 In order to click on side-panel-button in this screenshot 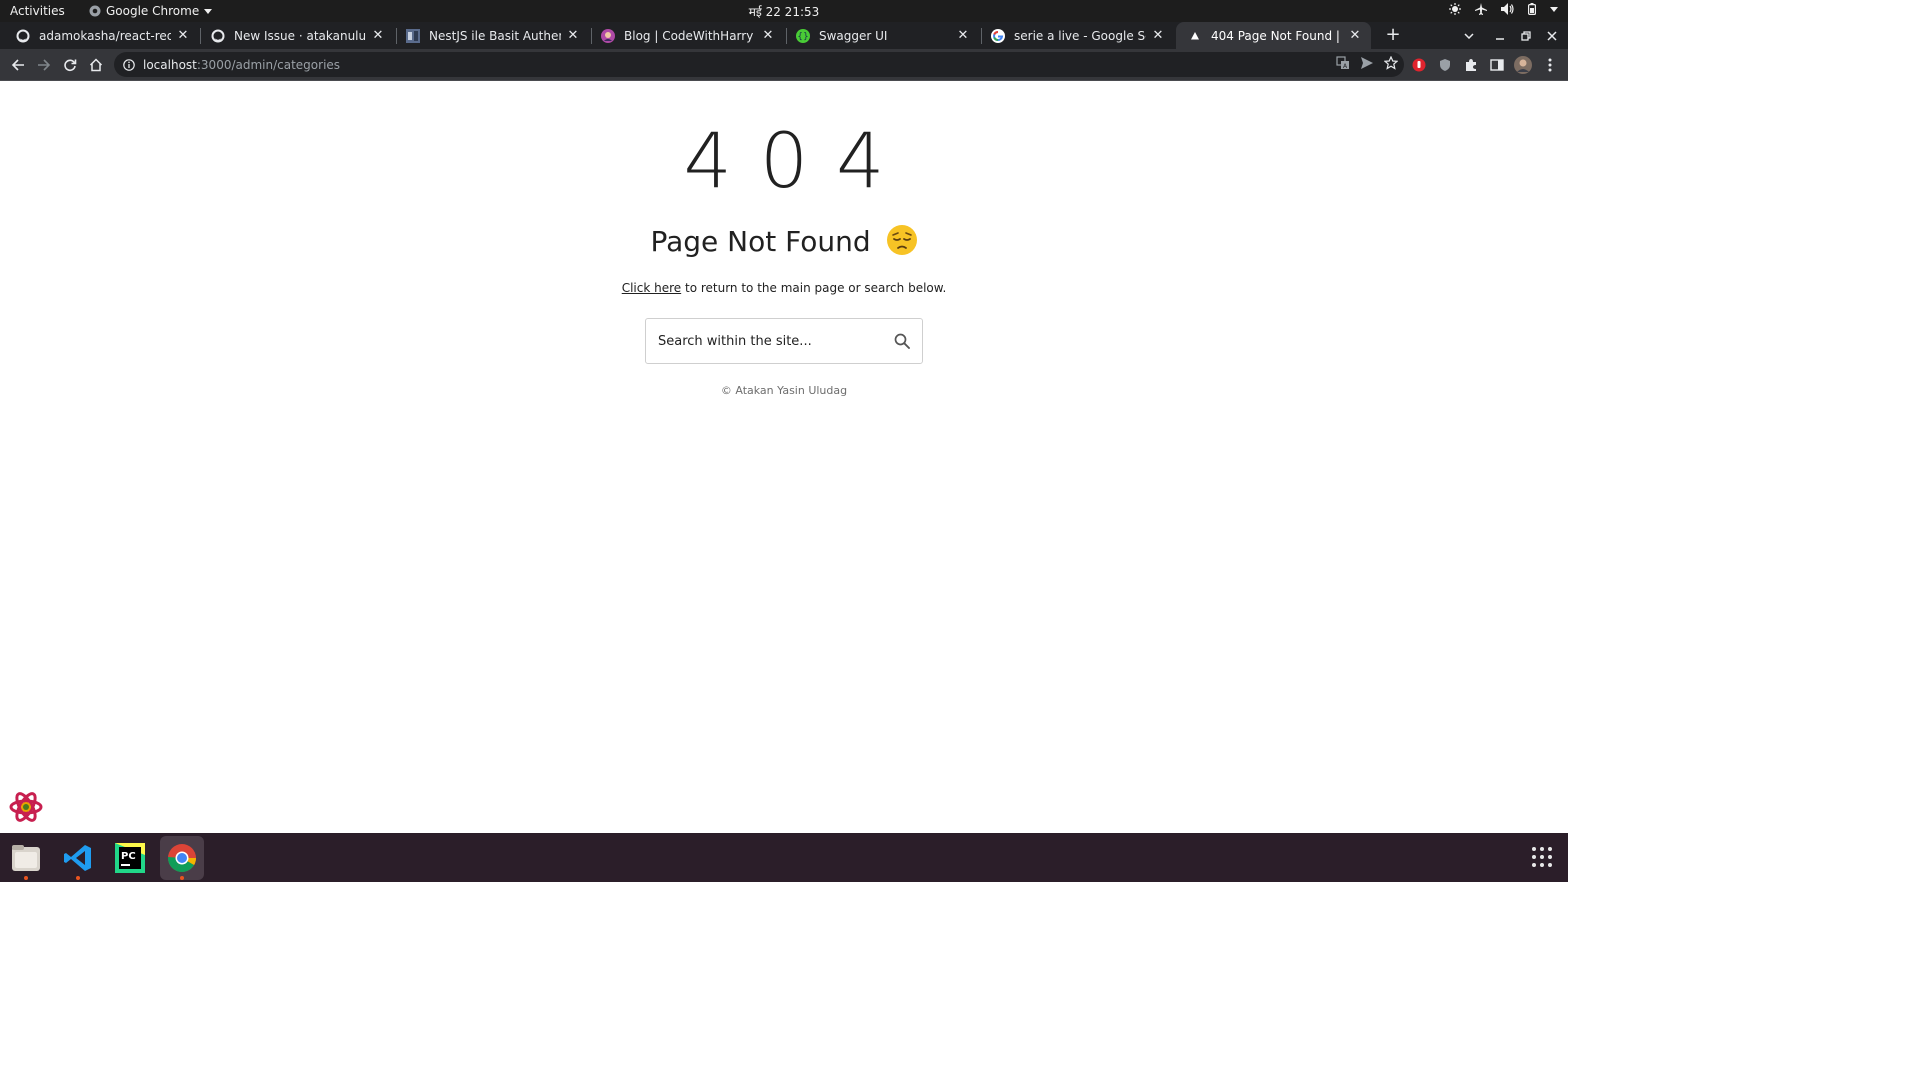, I will do `click(1497, 65)`.